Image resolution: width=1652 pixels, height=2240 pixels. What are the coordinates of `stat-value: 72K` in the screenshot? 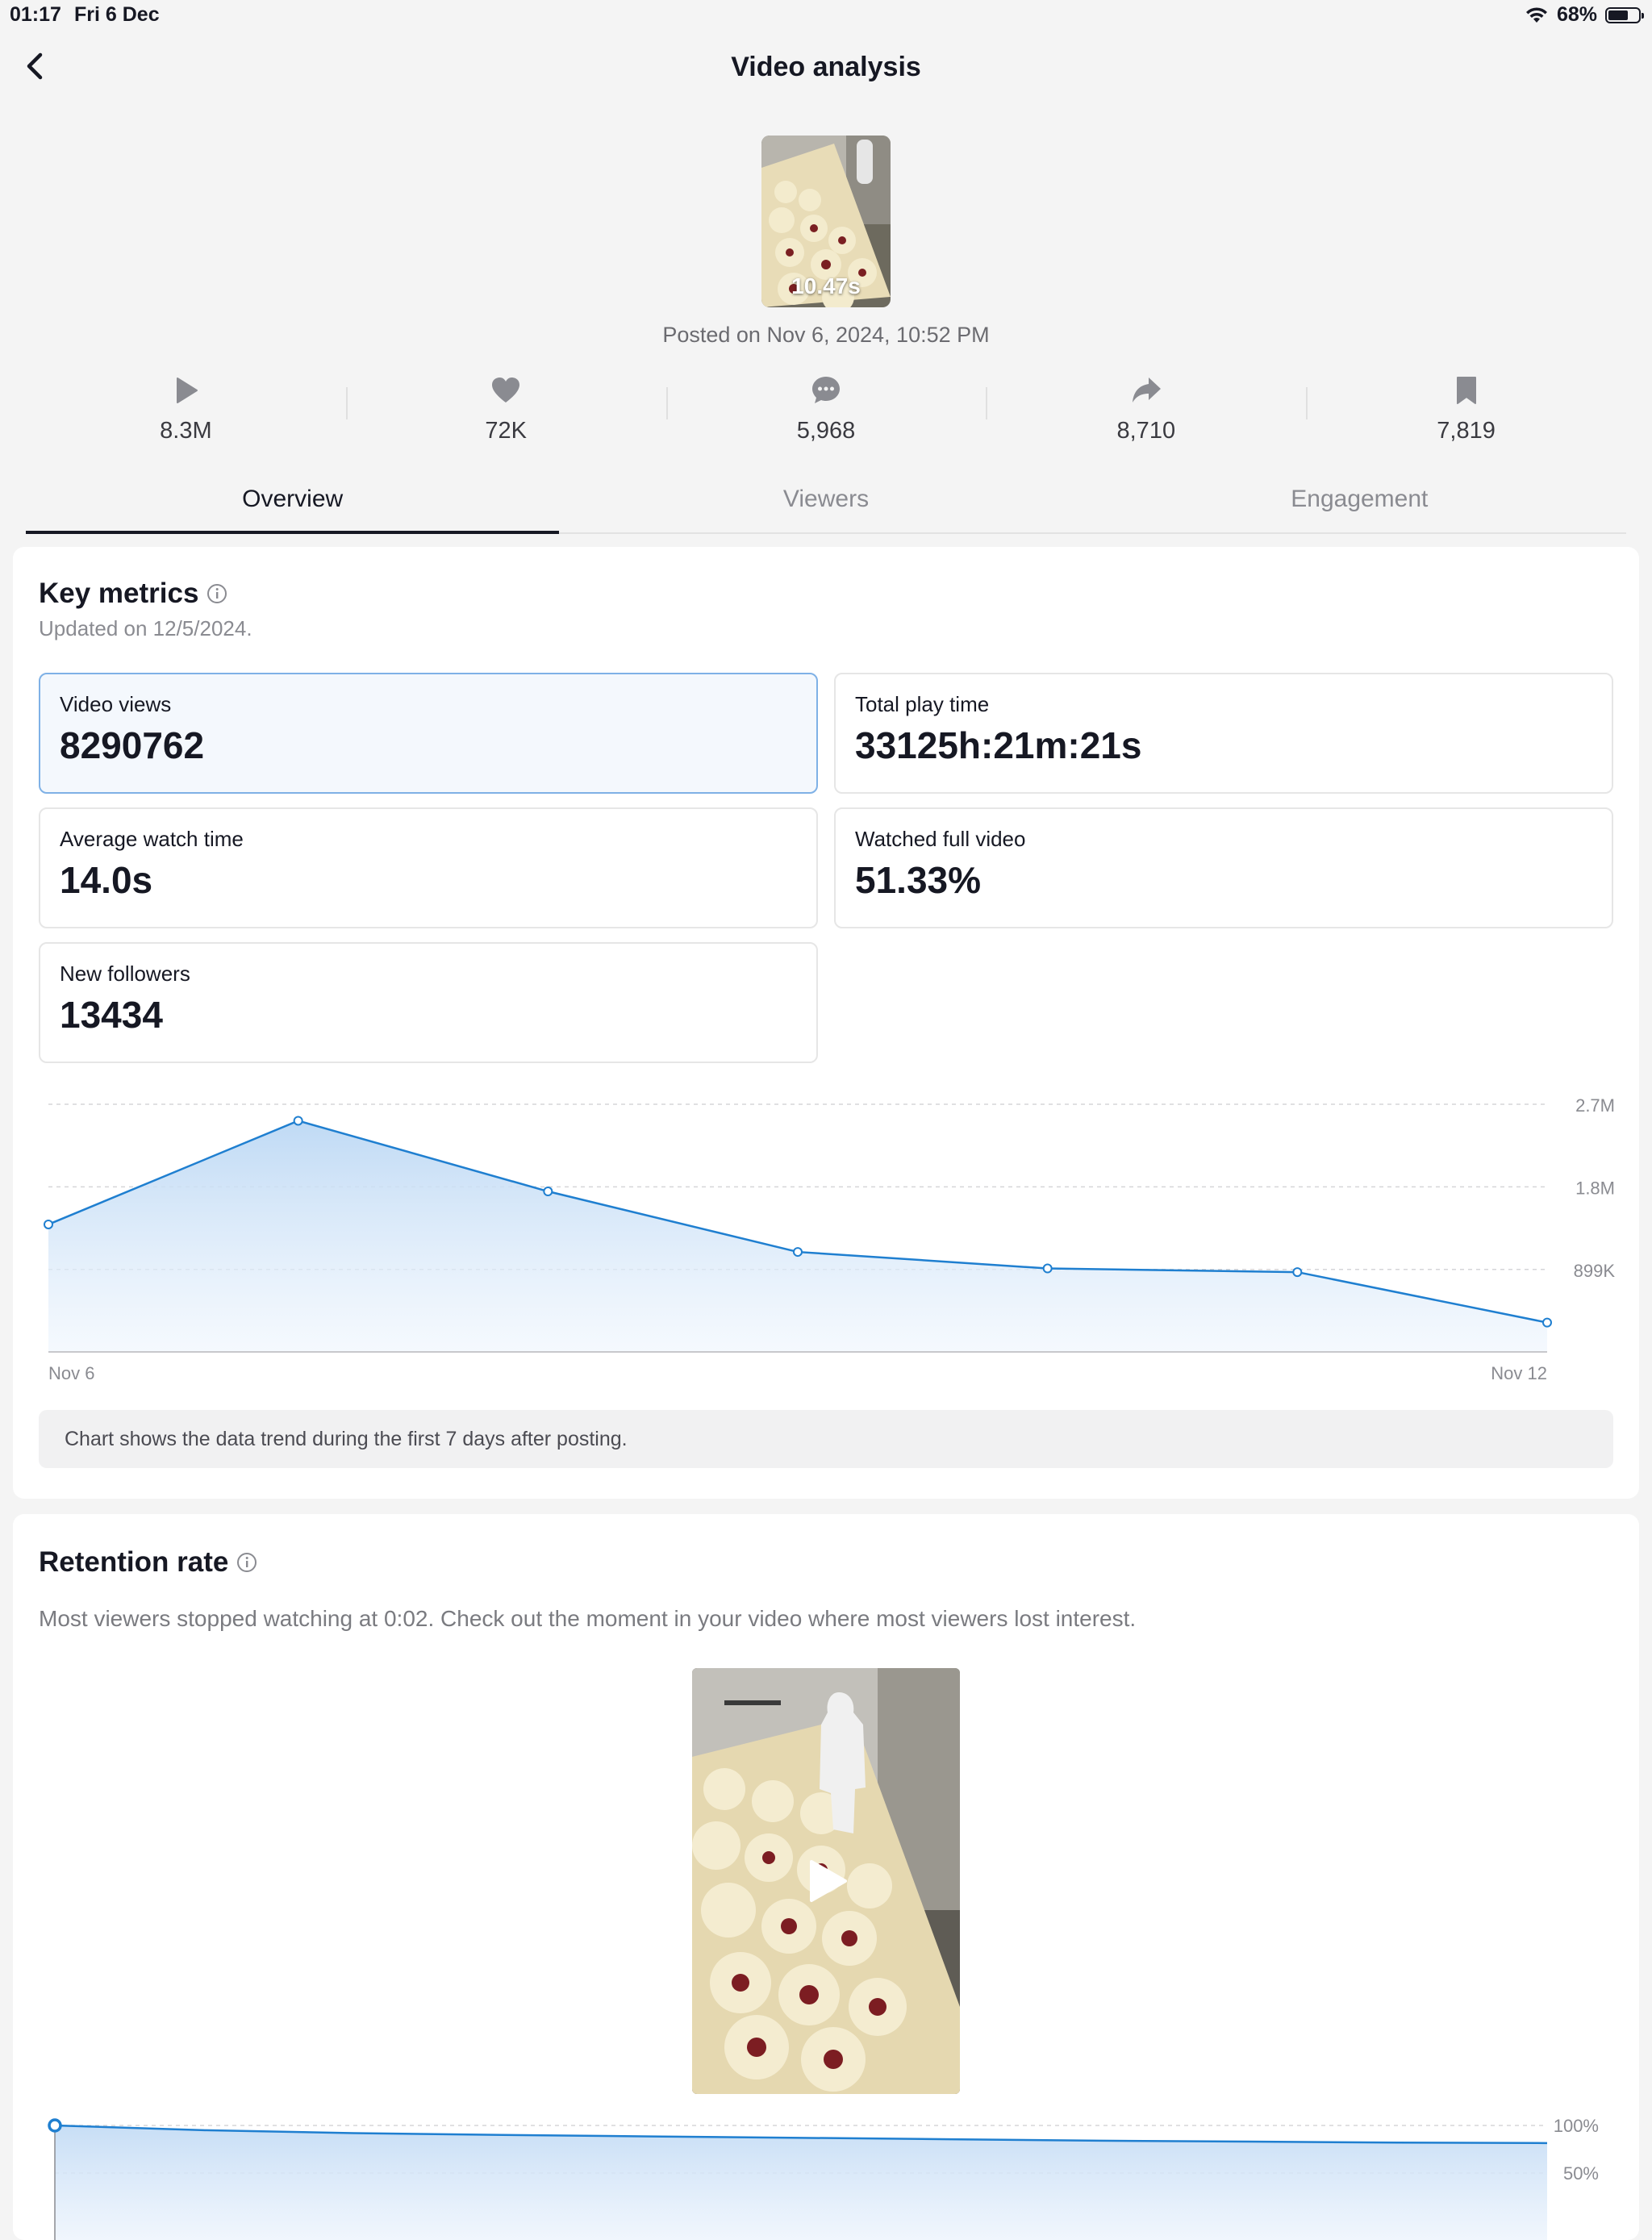 It's located at (506, 431).